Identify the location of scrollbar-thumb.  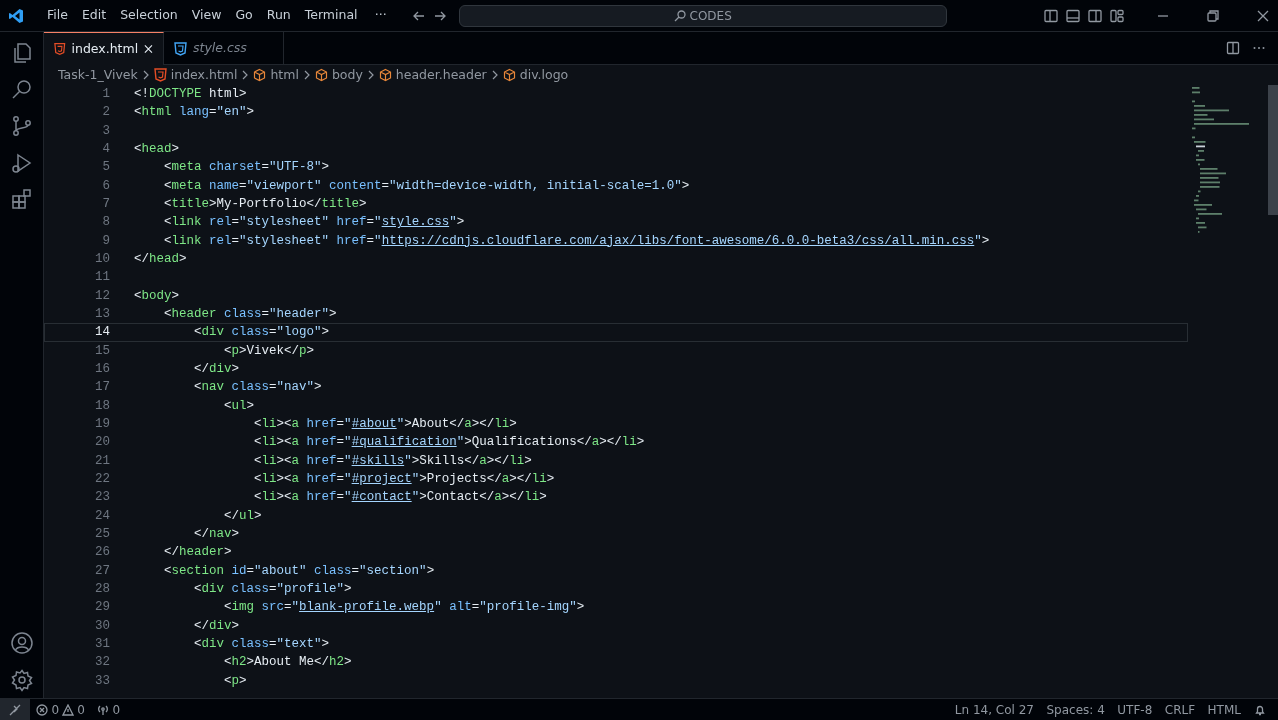
(1273, 150).